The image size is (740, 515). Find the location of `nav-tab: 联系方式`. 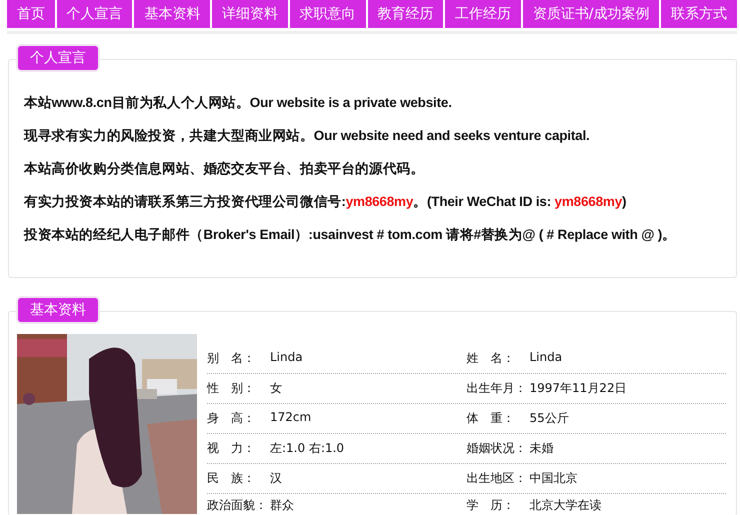

nav-tab: 联系方式 is located at coordinates (699, 14).